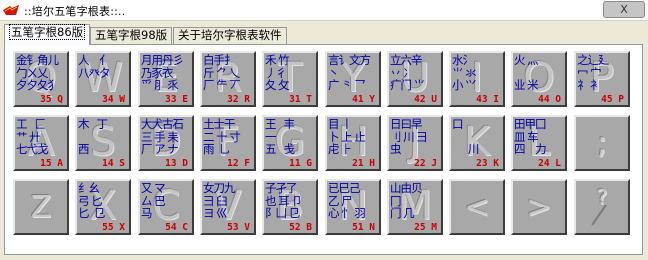 The width and height of the screenshot is (648, 260). What do you see at coordinates (238, 99) in the screenshot?
I see `key-code: 32 R` at bounding box center [238, 99].